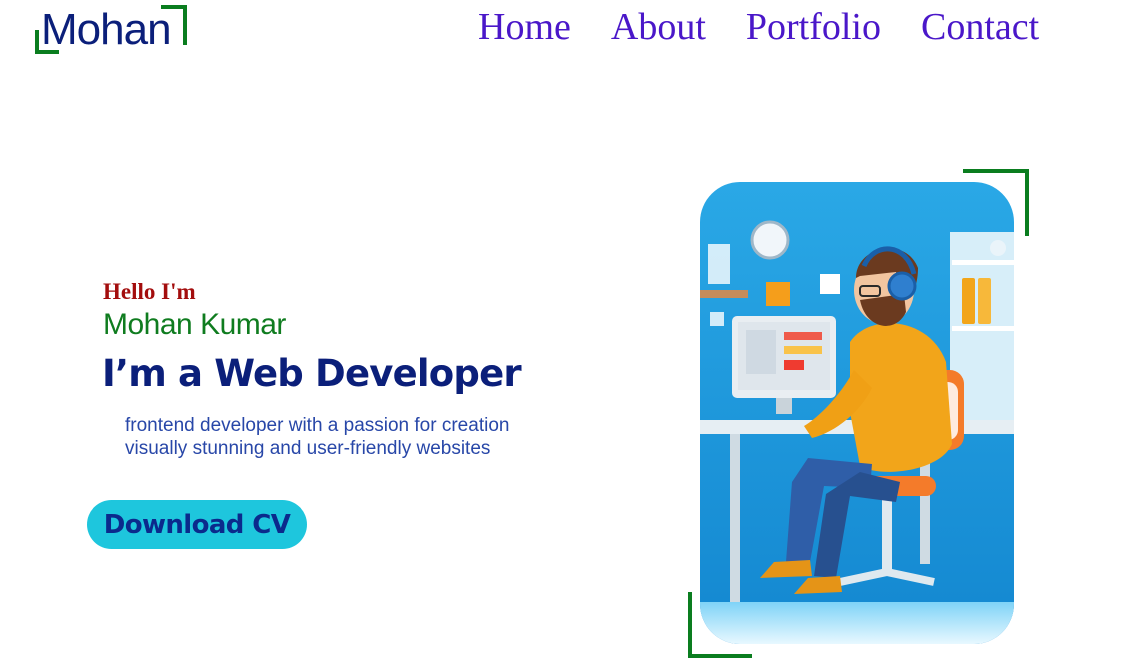 This screenshot has height=667, width=1121. What do you see at coordinates (194, 324) in the screenshot?
I see `hero-name: Mohan Kumar` at bounding box center [194, 324].